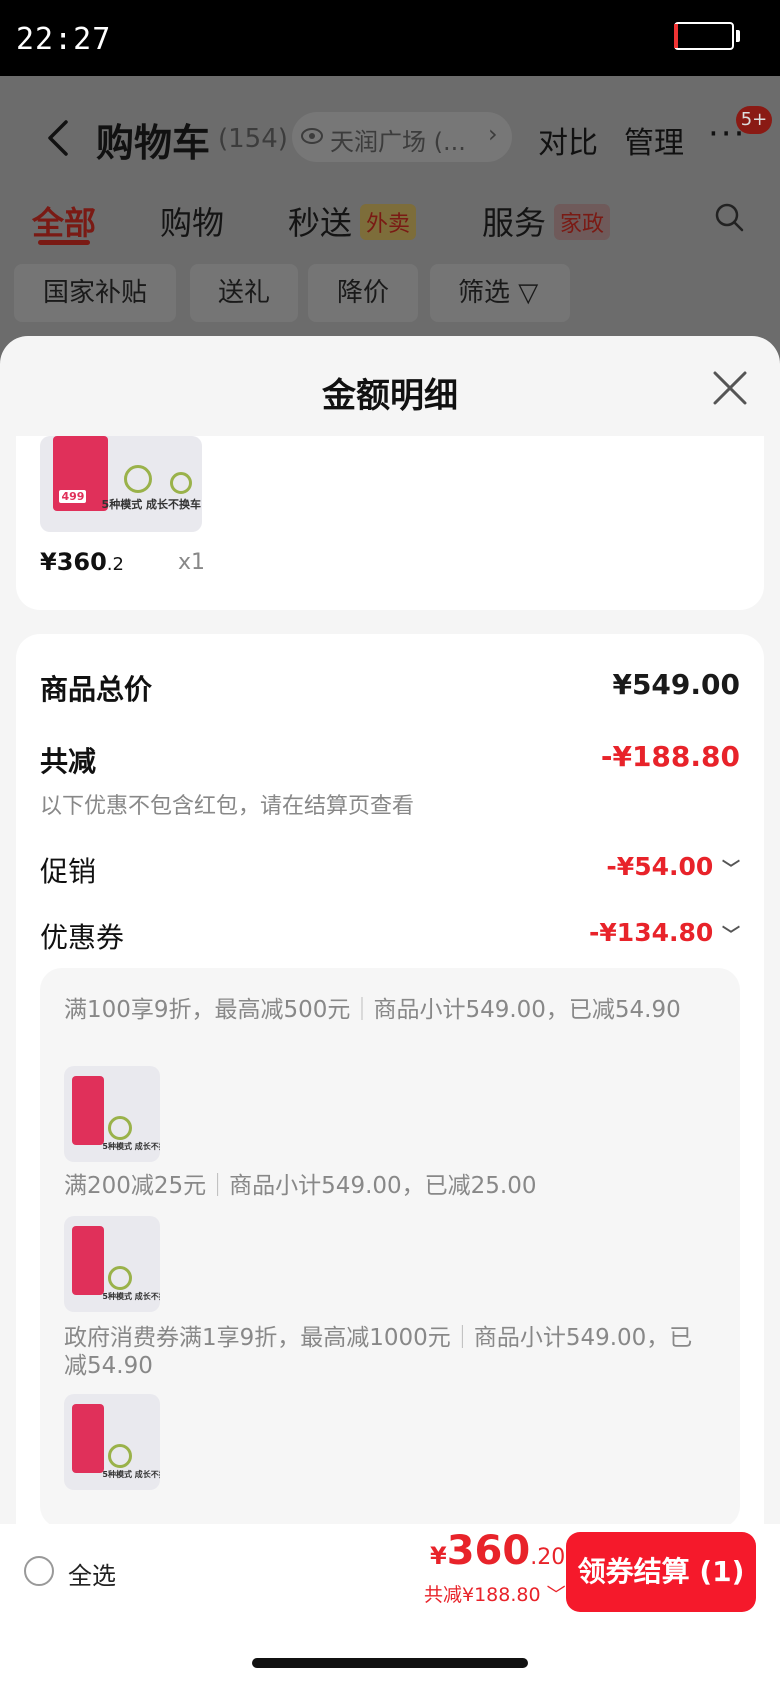  What do you see at coordinates (121, 484) in the screenshot?
I see `product-thumbnail: 499 5种模式 成长不换车` at bounding box center [121, 484].